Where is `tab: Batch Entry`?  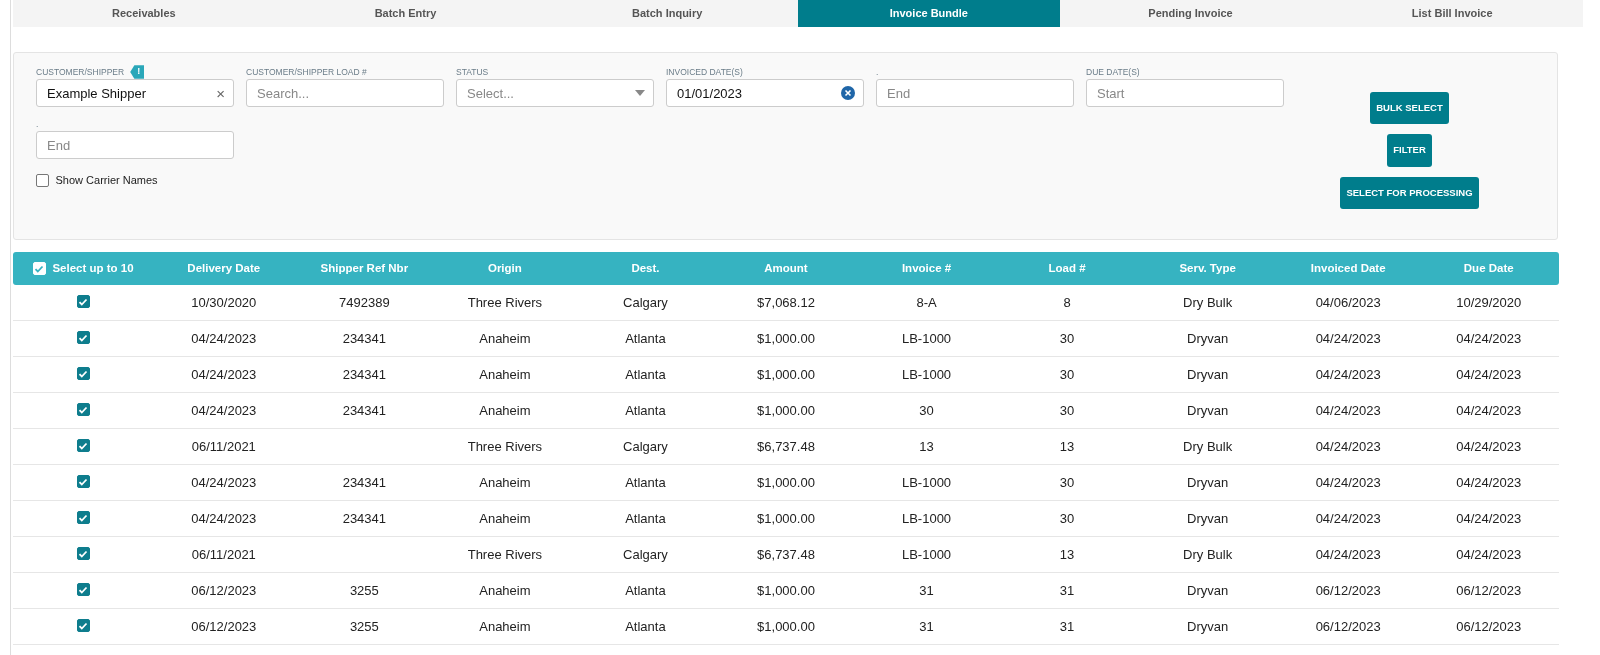 tab: Batch Entry is located at coordinates (405, 13).